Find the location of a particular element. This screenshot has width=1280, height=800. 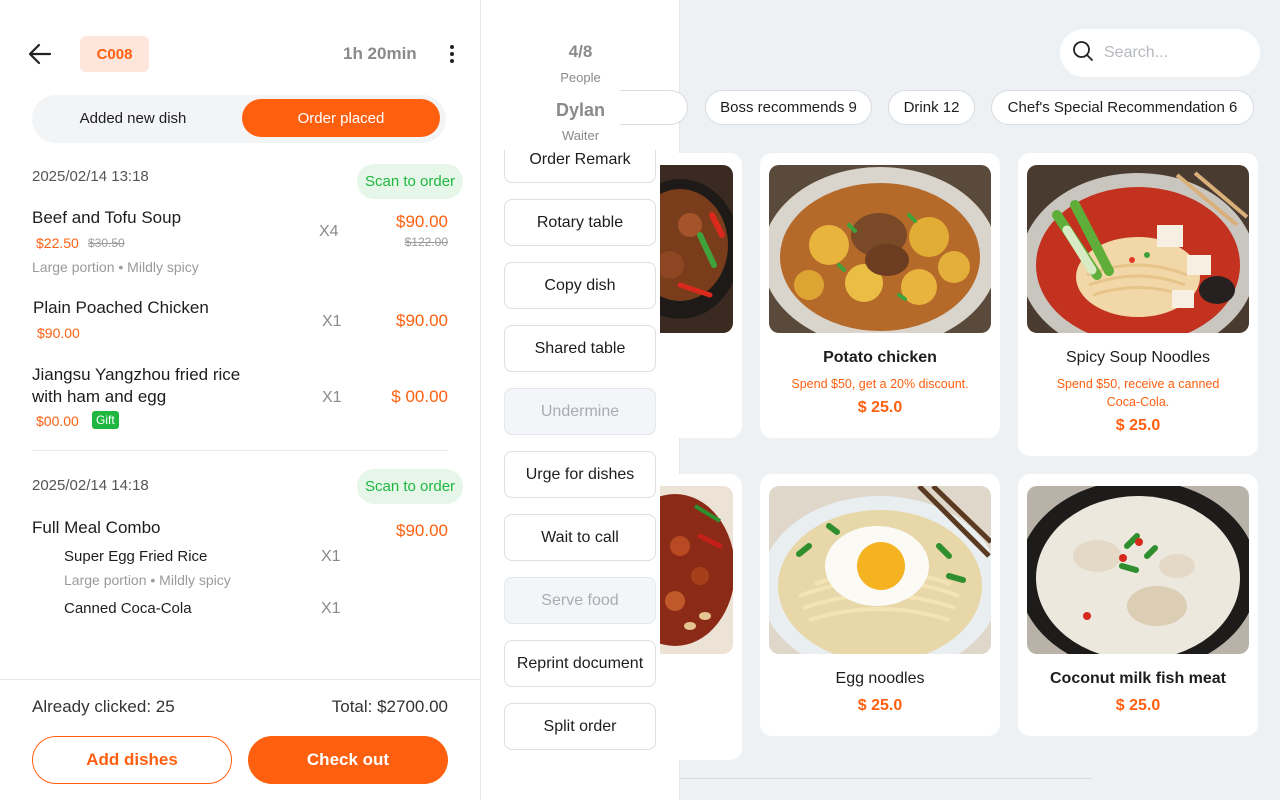

rotary-table-button: Rotary table is located at coordinates (580, 222).